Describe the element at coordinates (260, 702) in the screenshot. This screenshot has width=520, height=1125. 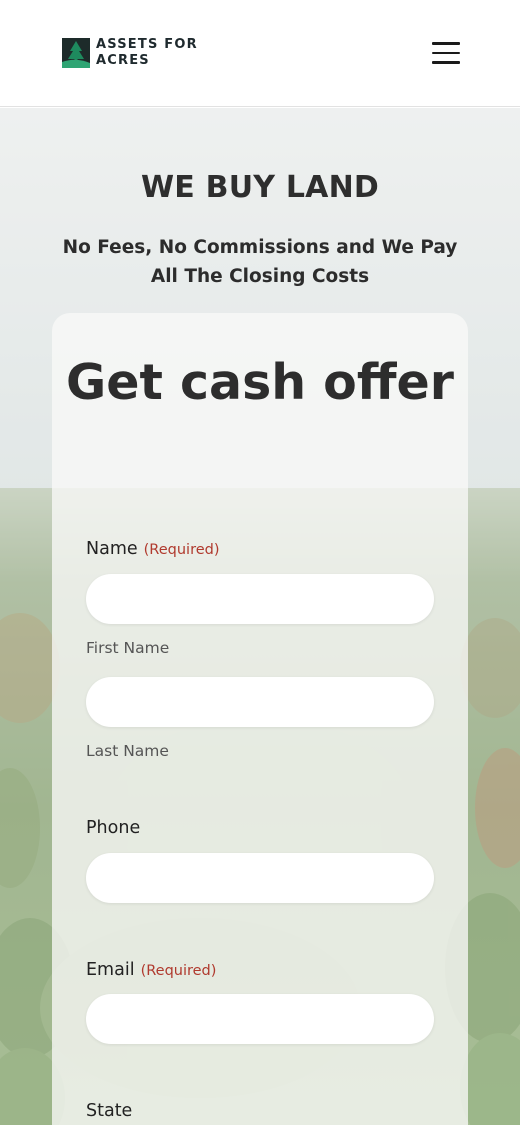
I see `last-name-input` at that location.